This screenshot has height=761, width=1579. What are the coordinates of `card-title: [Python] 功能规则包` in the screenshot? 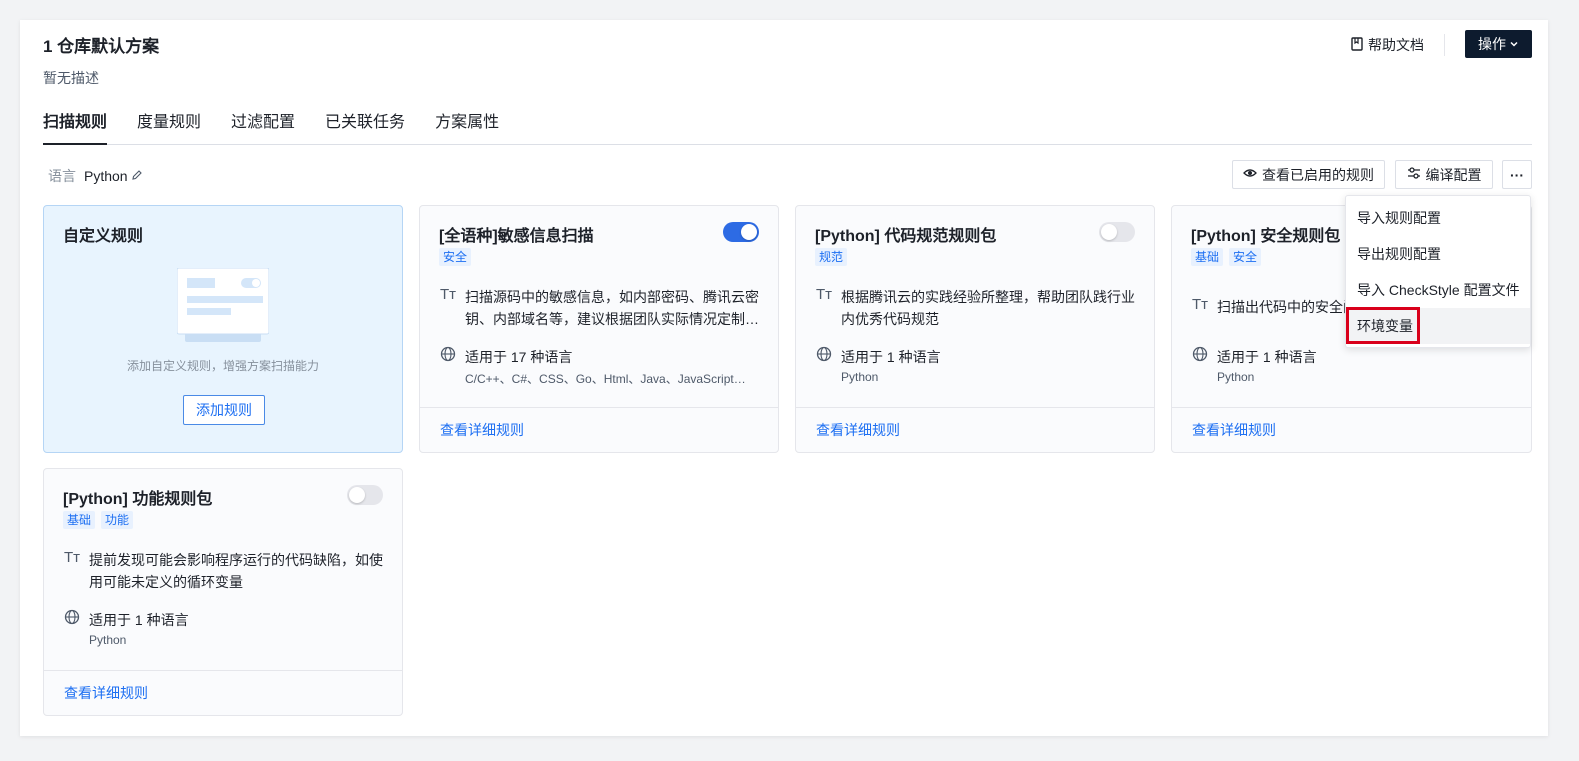 It's located at (138, 499).